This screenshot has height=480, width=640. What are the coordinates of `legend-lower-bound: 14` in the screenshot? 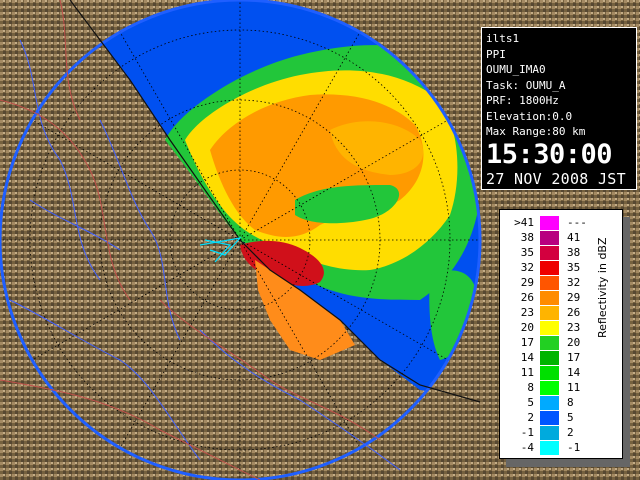 It's located at (527, 357).